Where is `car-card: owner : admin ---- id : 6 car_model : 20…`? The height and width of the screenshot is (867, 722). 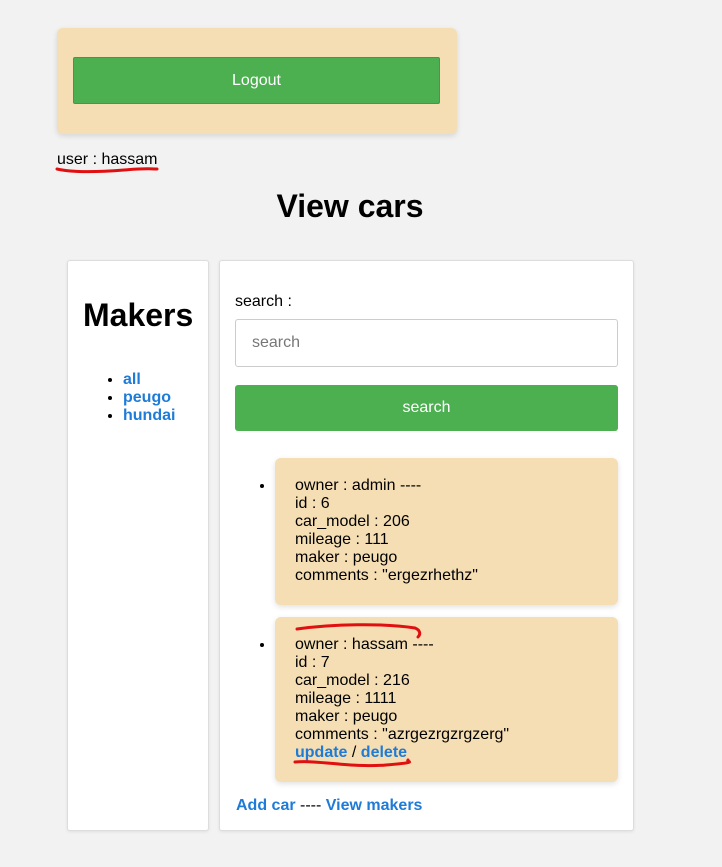
car-card: owner : admin ---- id : 6 car_model : 20… is located at coordinates (446, 531).